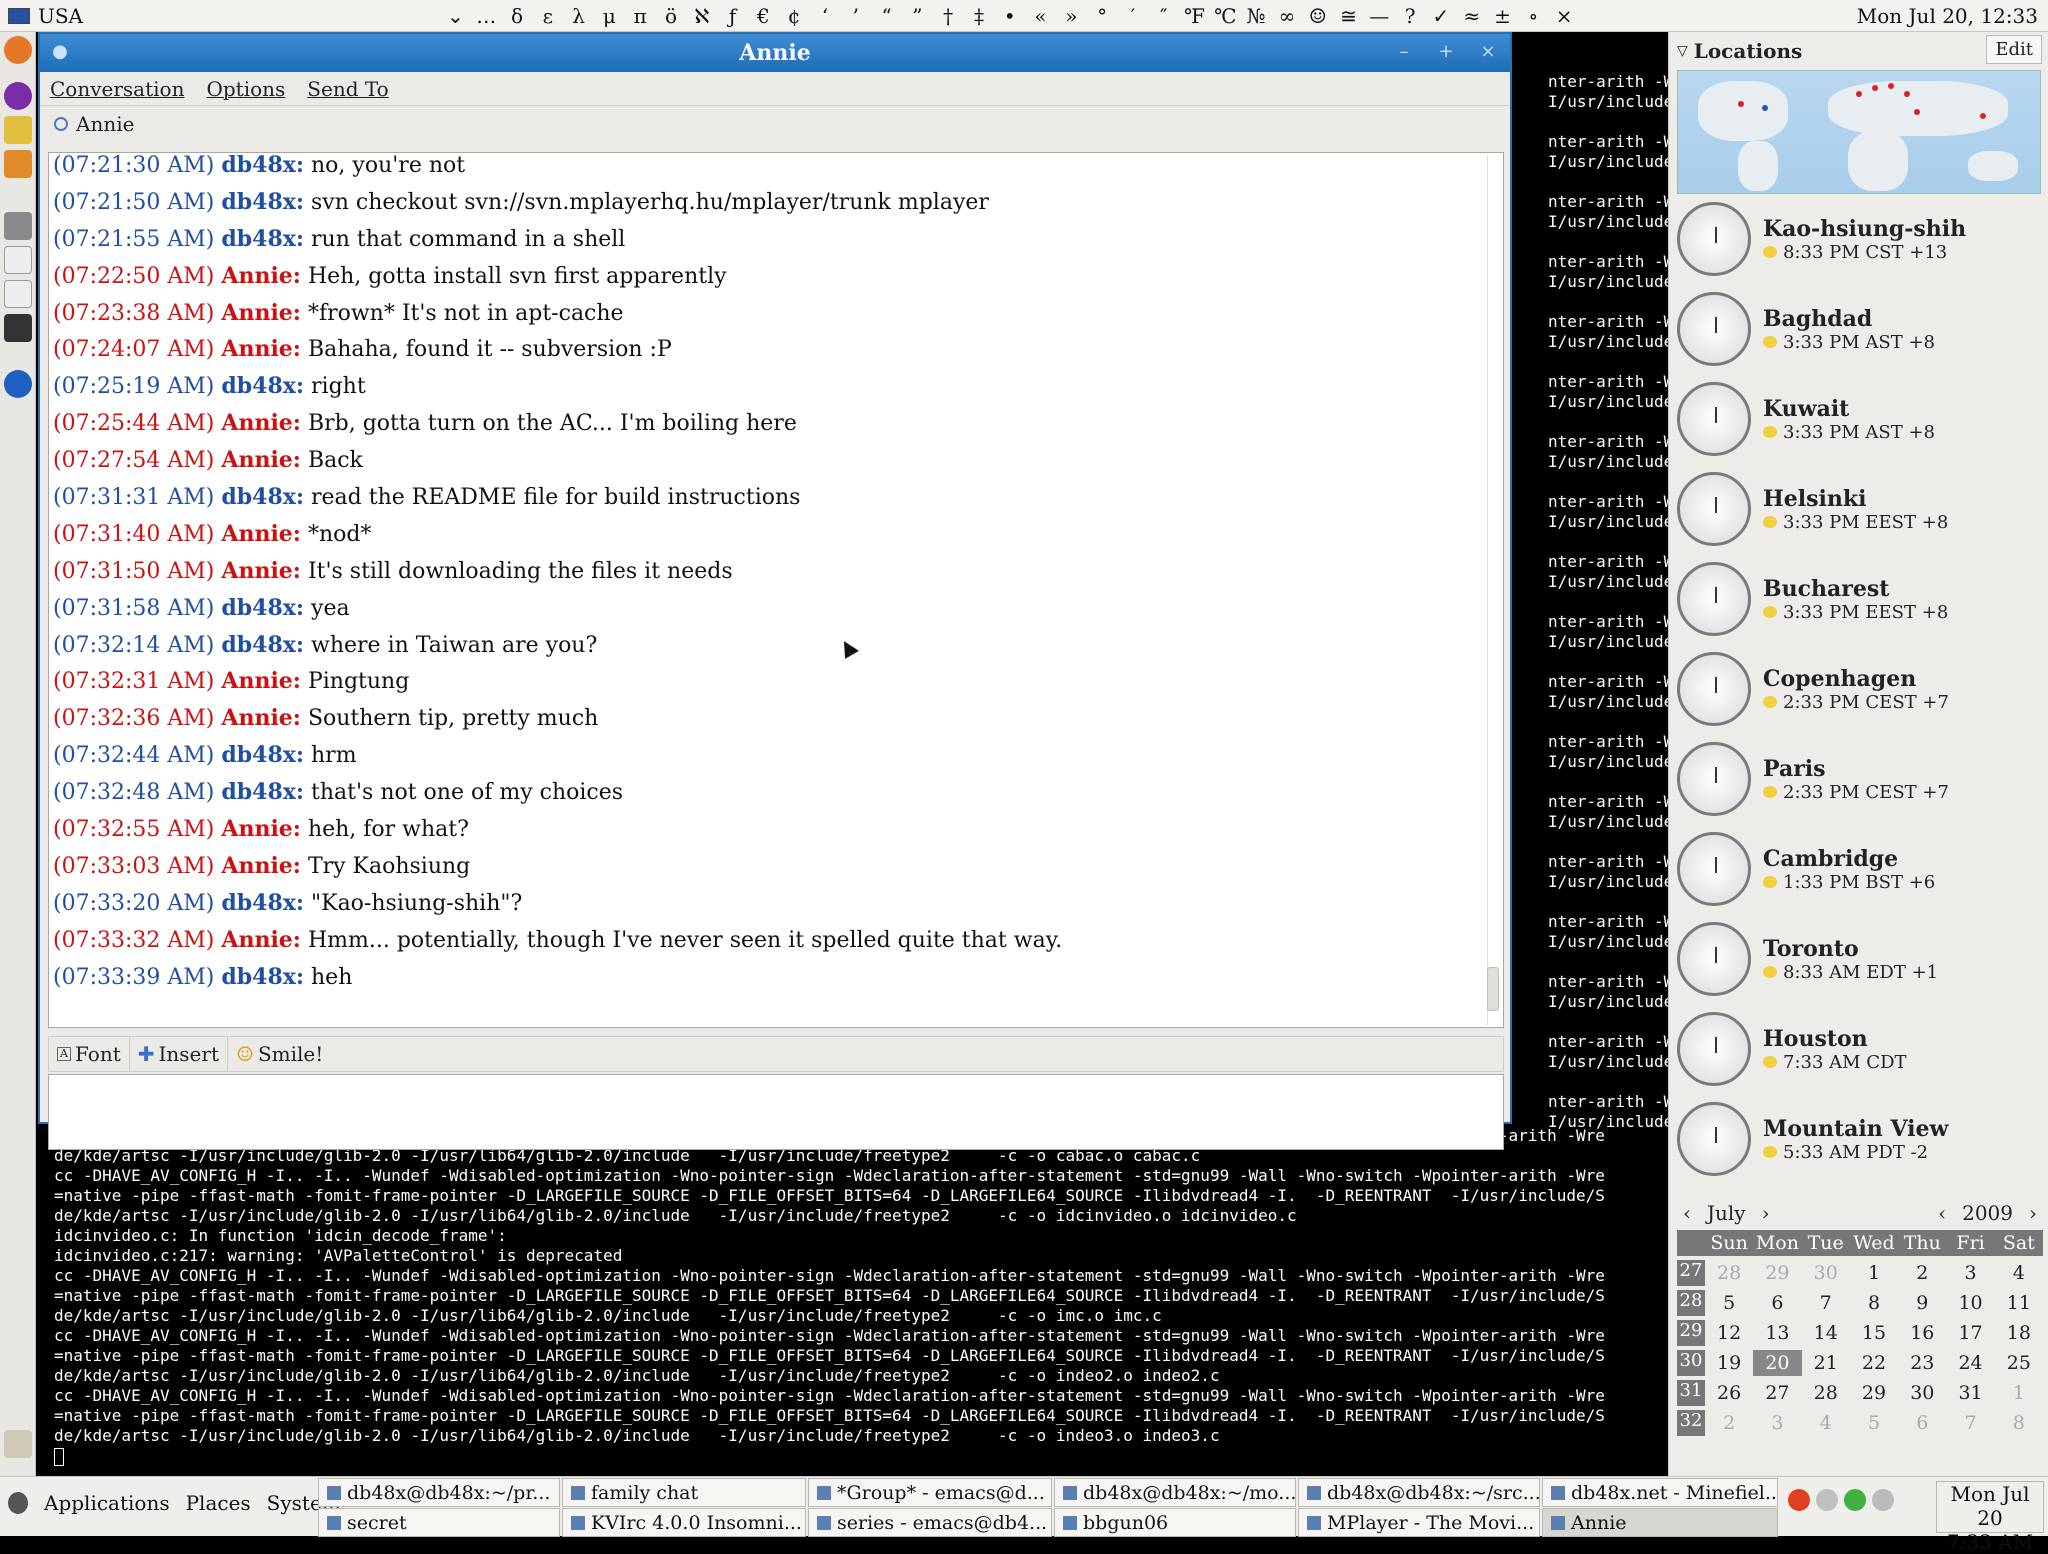 The height and width of the screenshot is (1554, 2048). I want to click on prev-year-icon: ‹, so click(1942, 1213).